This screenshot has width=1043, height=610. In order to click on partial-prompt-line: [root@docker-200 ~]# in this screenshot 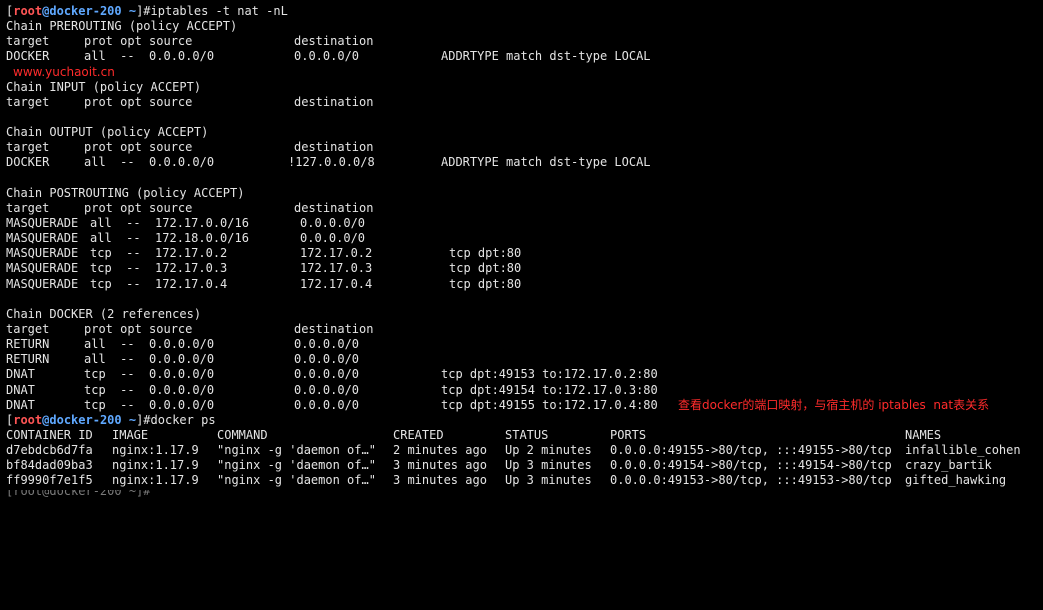, I will do `click(80, 496)`.